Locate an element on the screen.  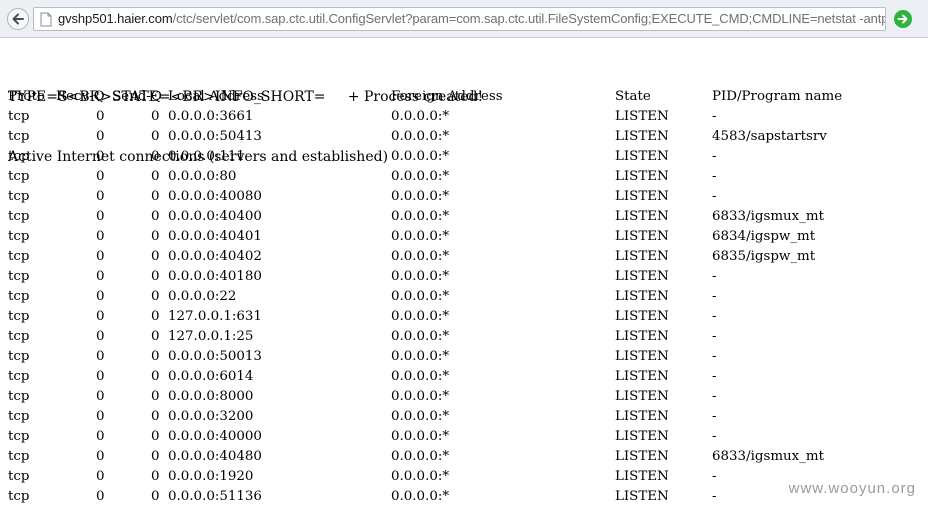
column-sendq: Send-Q is located at coordinates (137, 97).